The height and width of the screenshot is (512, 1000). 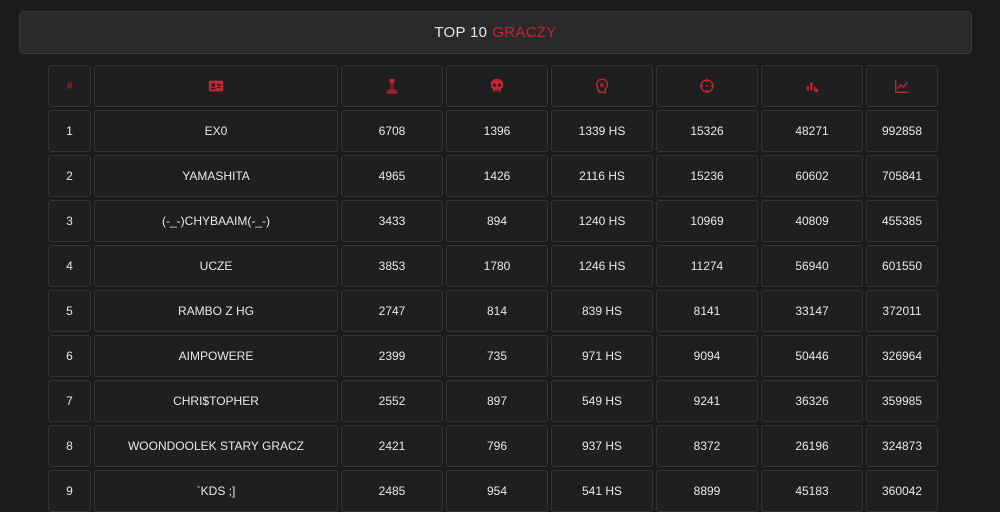 I want to click on crosshair-icon, so click(x=707, y=86).